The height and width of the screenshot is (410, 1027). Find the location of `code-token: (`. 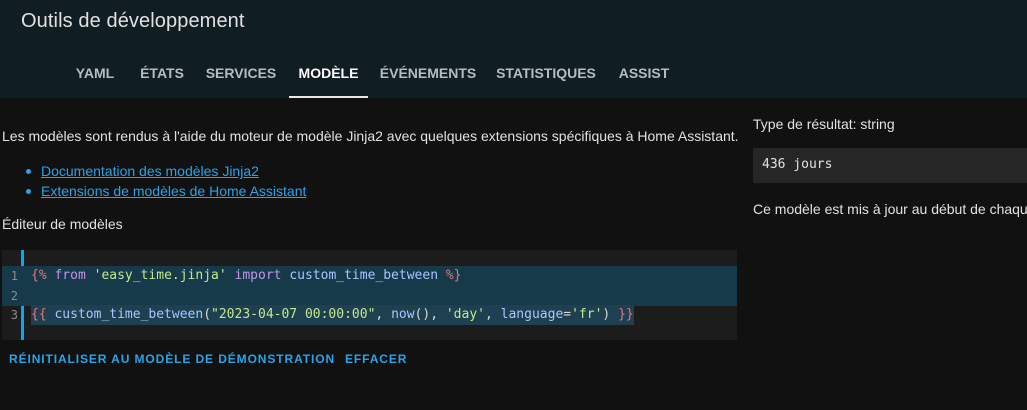

code-token: ( is located at coordinates (207, 314).